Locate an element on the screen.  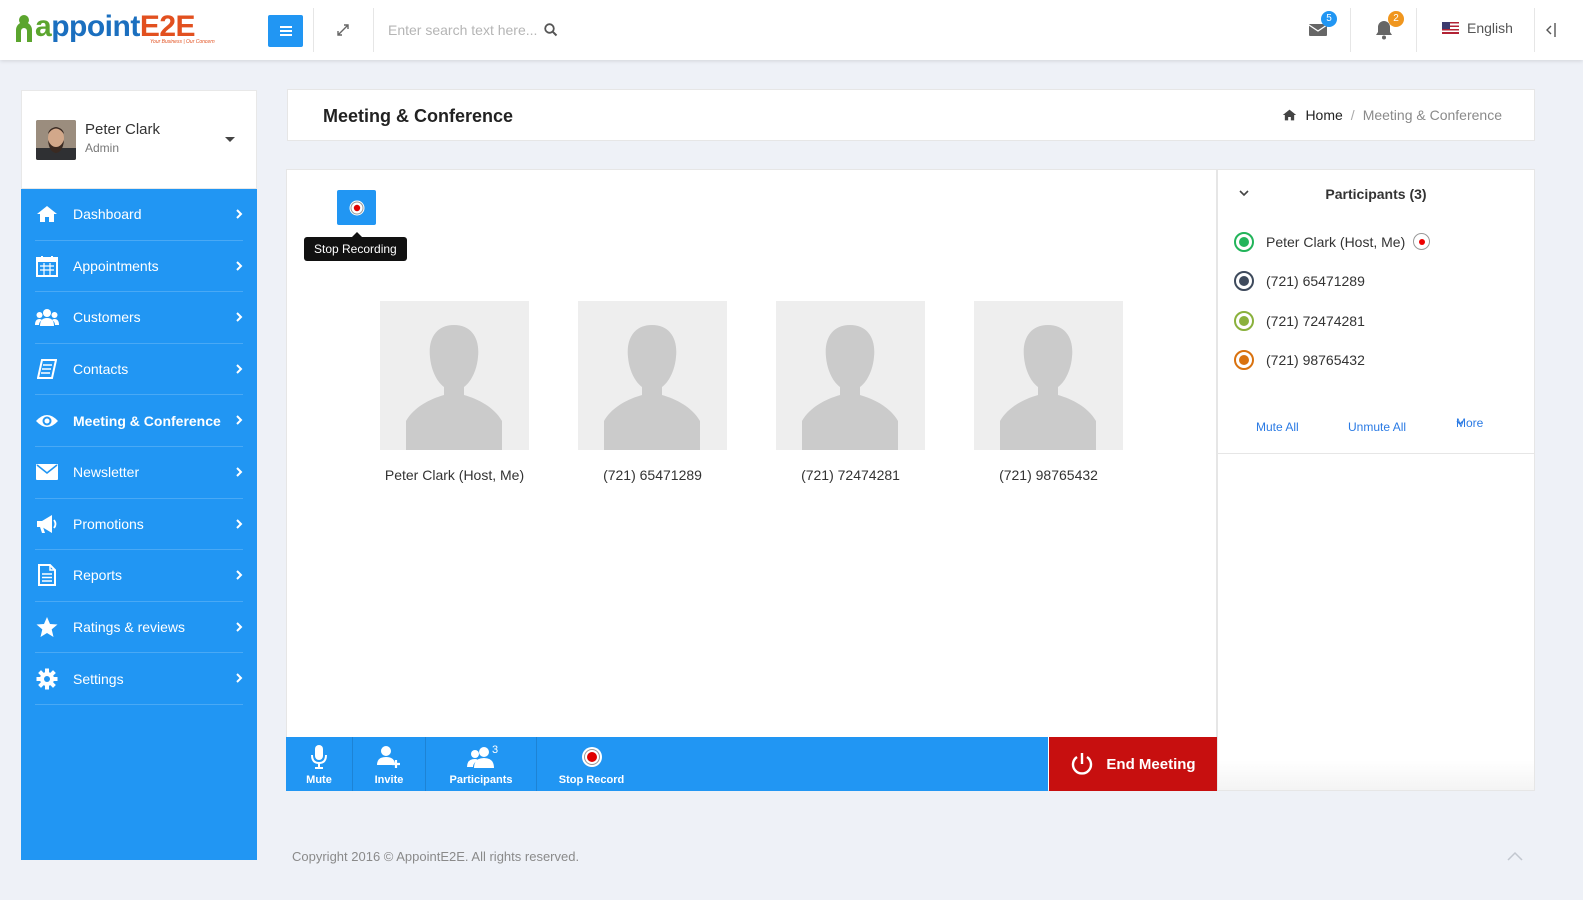
address-book-icon is located at coordinates (47, 369).